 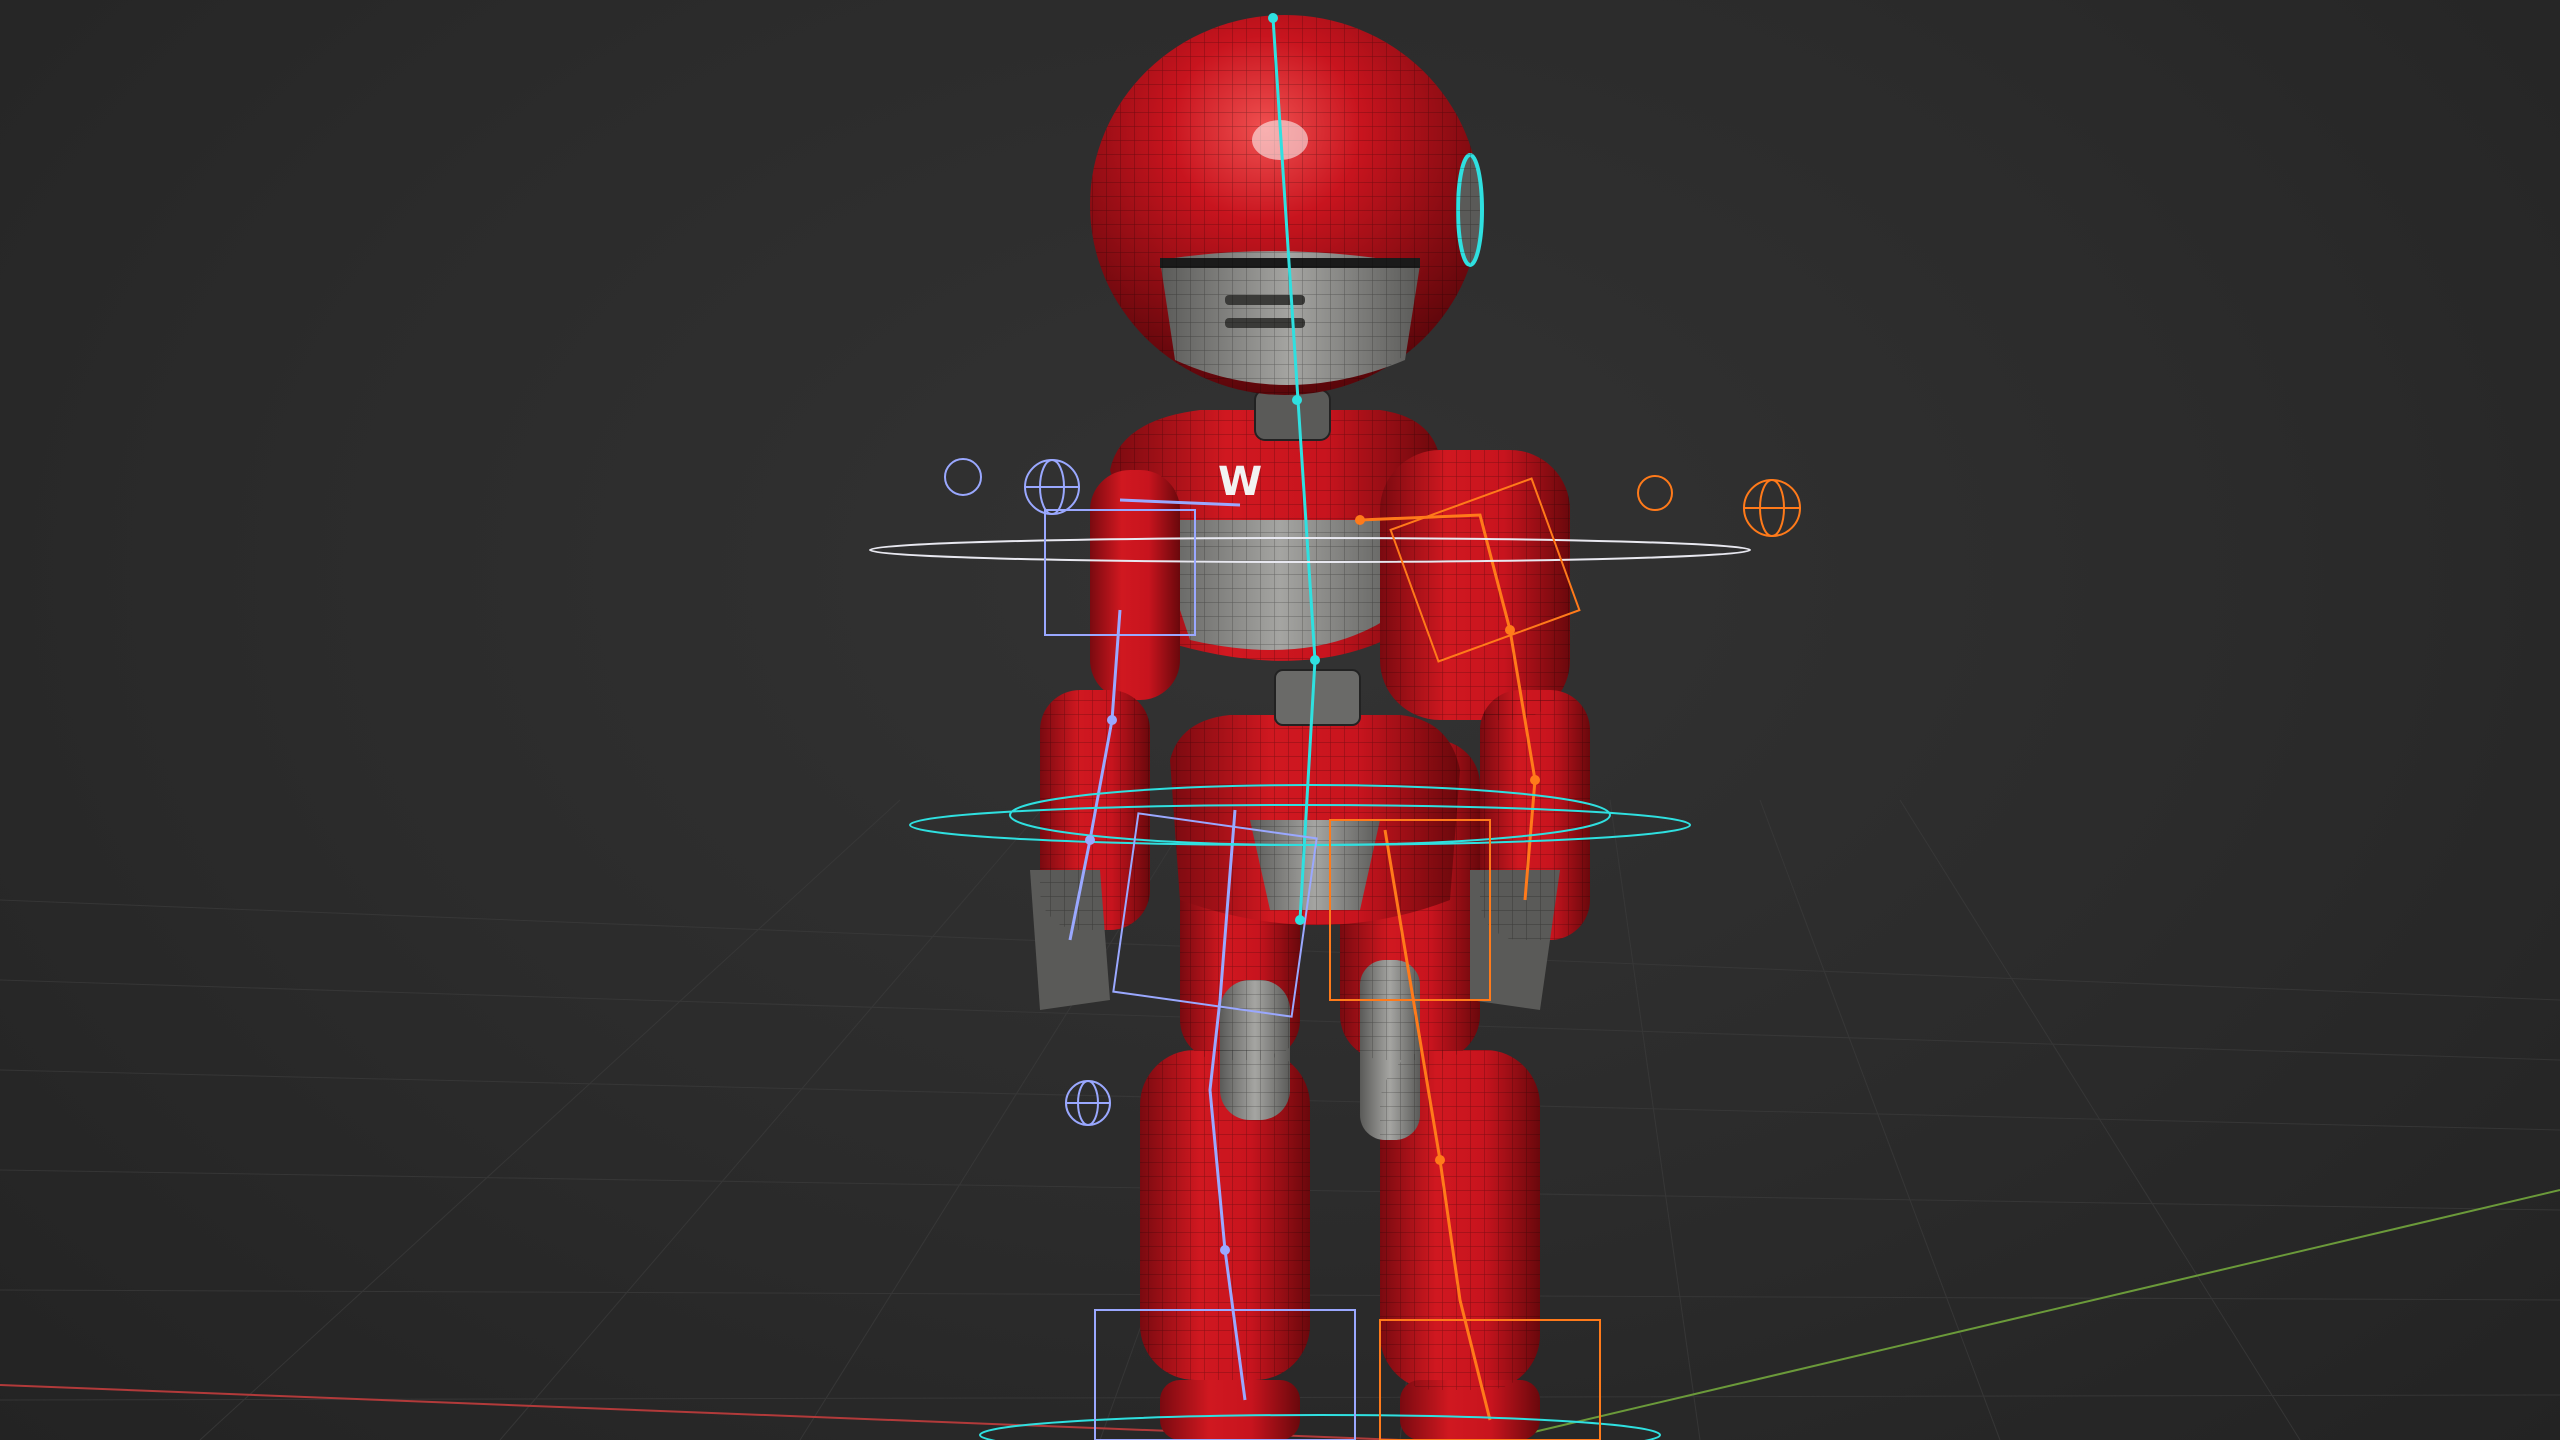 I want to click on left-arm, so click(x=1105, y=740).